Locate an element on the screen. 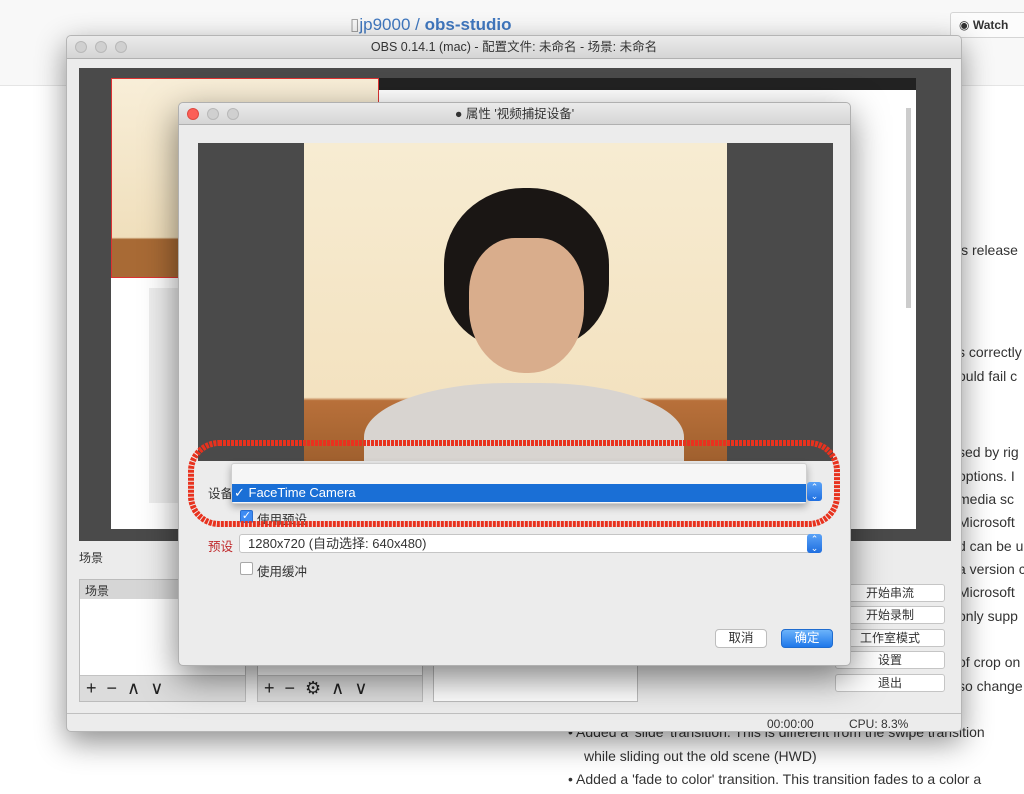 The image size is (1024, 794). repo-link: obs-studio is located at coordinates (468, 24).